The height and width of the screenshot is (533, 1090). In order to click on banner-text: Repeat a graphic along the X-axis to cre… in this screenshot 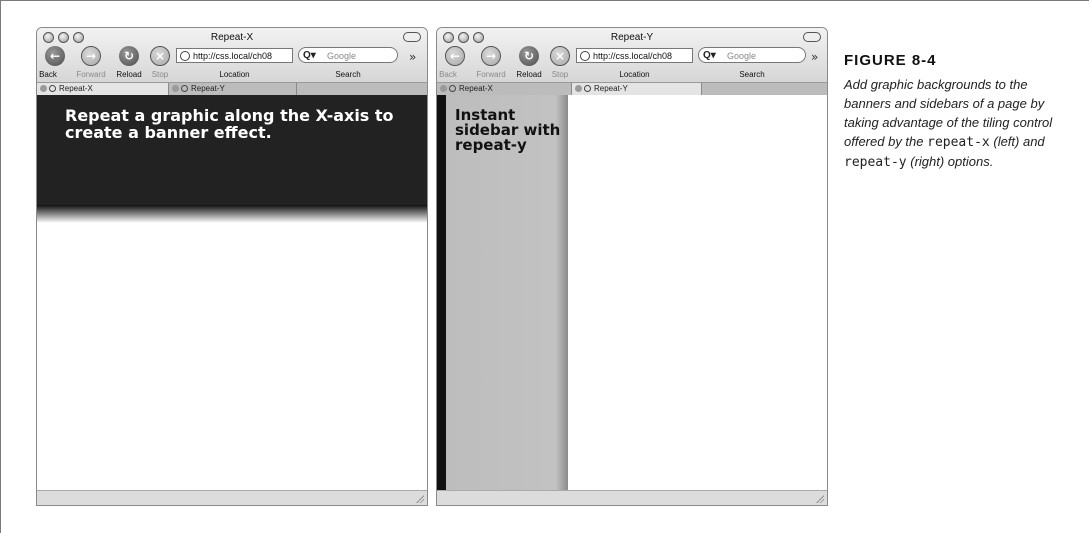, I will do `click(229, 124)`.